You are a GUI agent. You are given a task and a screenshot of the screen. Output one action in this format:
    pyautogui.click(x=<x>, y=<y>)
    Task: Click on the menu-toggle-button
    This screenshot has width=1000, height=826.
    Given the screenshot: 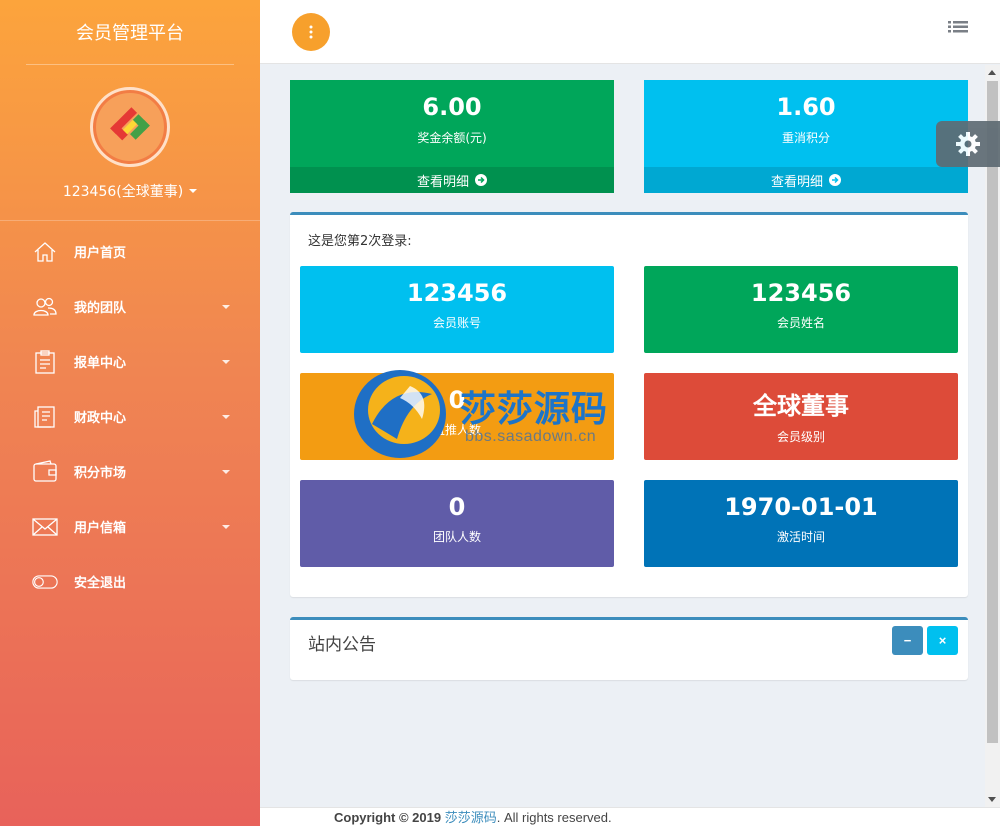 What is the action you would take?
    pyautogui.click(x=311, y=32)
    